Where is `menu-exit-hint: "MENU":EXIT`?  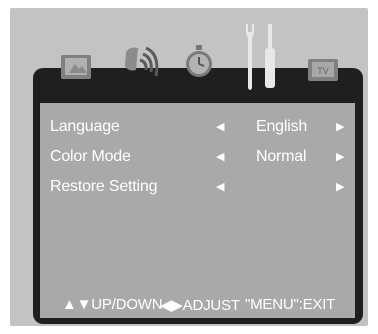 menu-exit-hint: "MENU":EXIT is located at coordinates (290, 304).